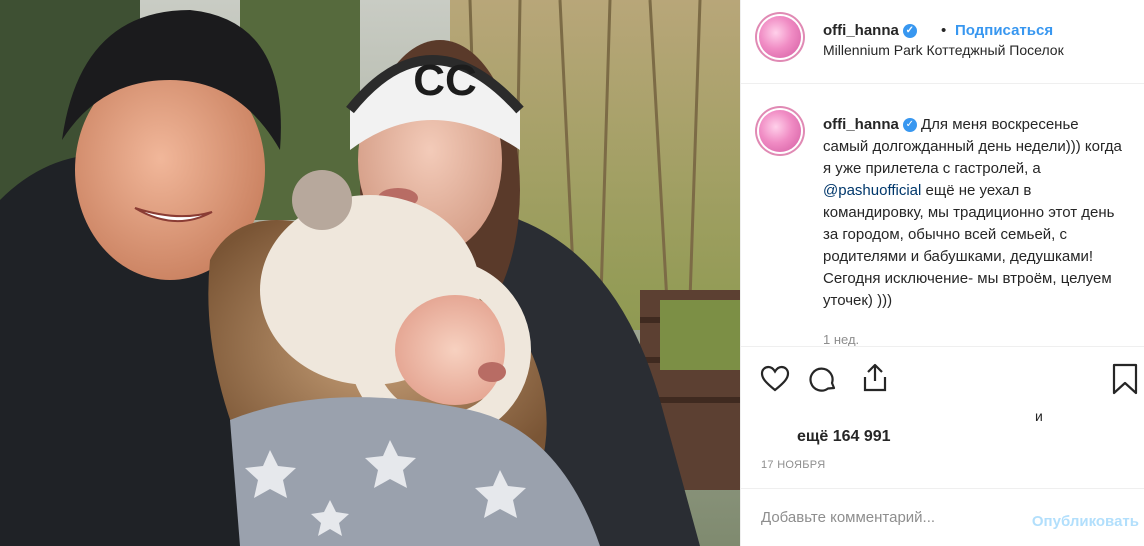 Image resolution: width=1144 pixels, height=546 pixels. What do you see at coordinates (780, 131) in the screenshot?
I see `caption-avatar` at bounding box center [780, 131].